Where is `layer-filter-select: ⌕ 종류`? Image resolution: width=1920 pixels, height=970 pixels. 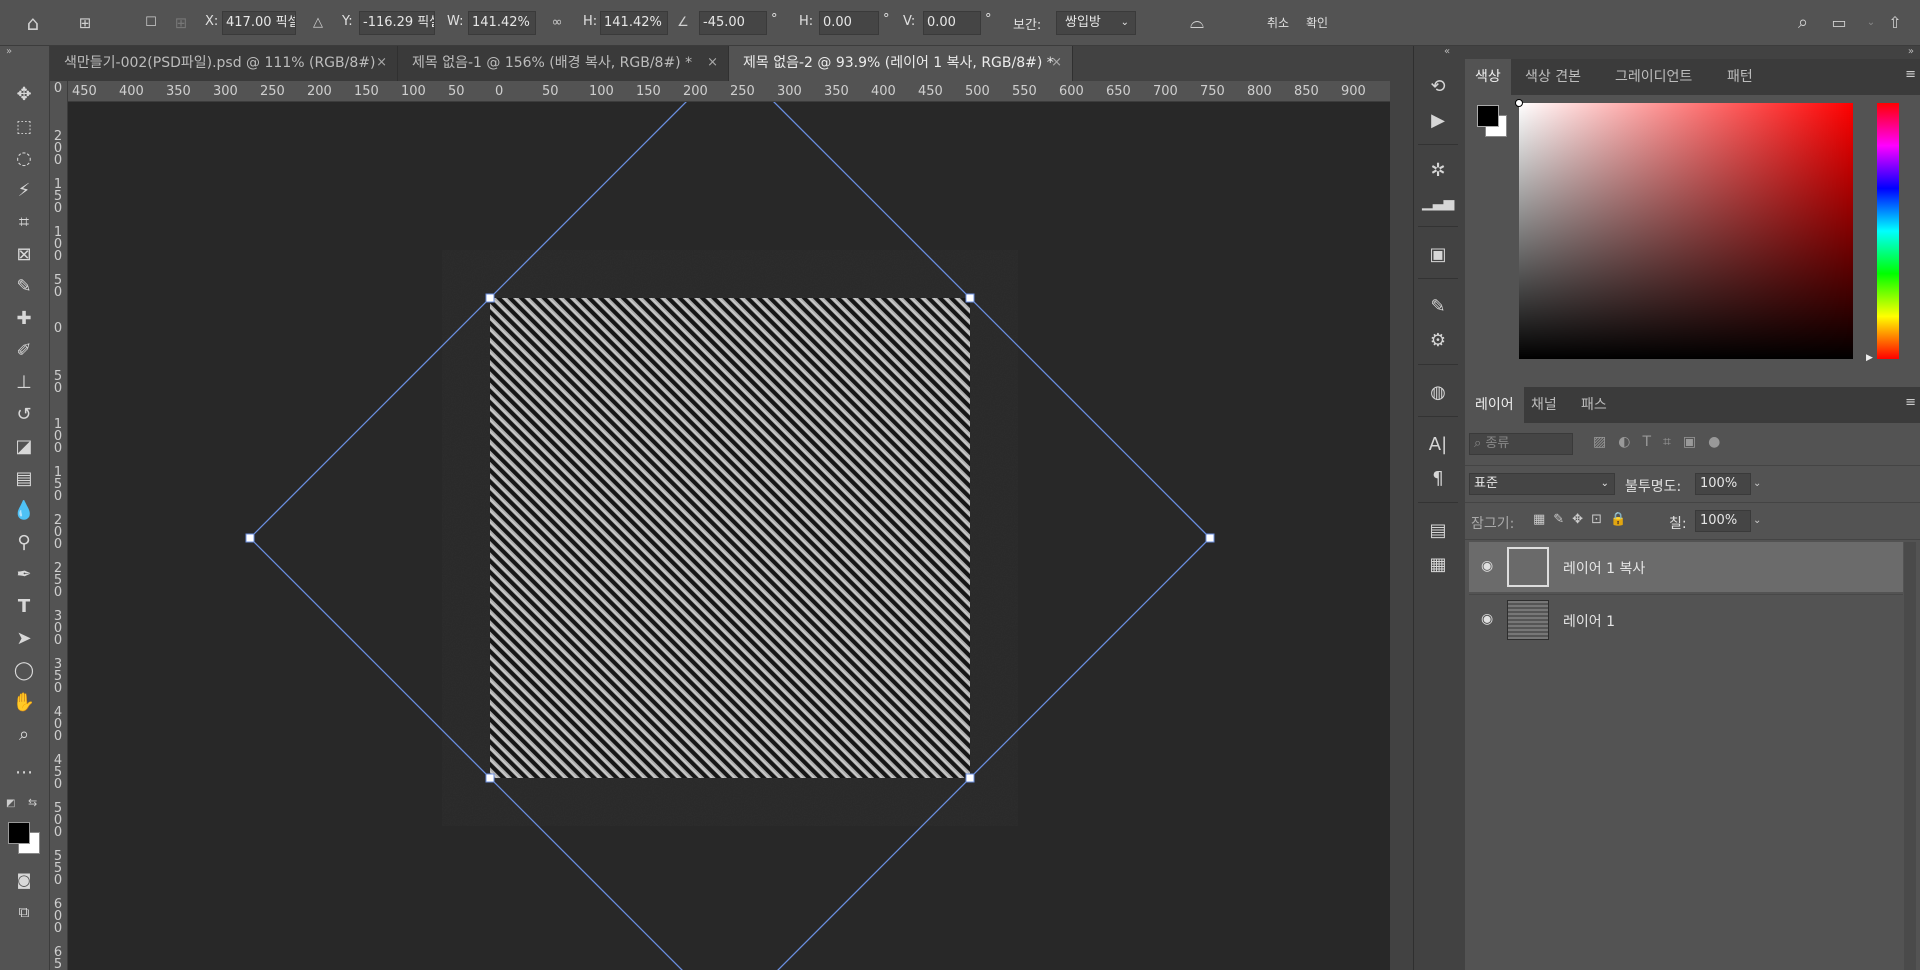
layer-filter-select: ⌕ 종류 is located at coordinates (1521, 444).